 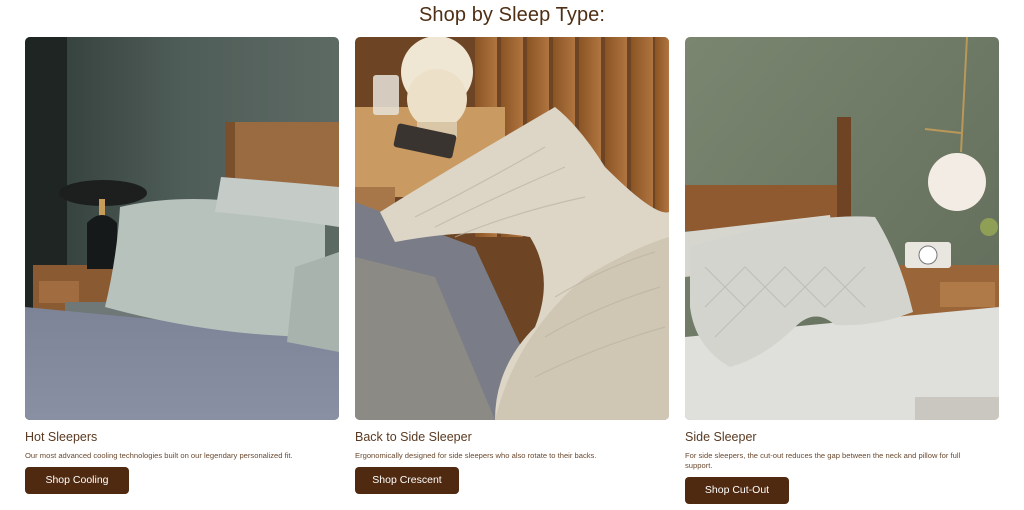 I want to click on card-title: Back to Side Sleeper, so click(x=413, y=437).